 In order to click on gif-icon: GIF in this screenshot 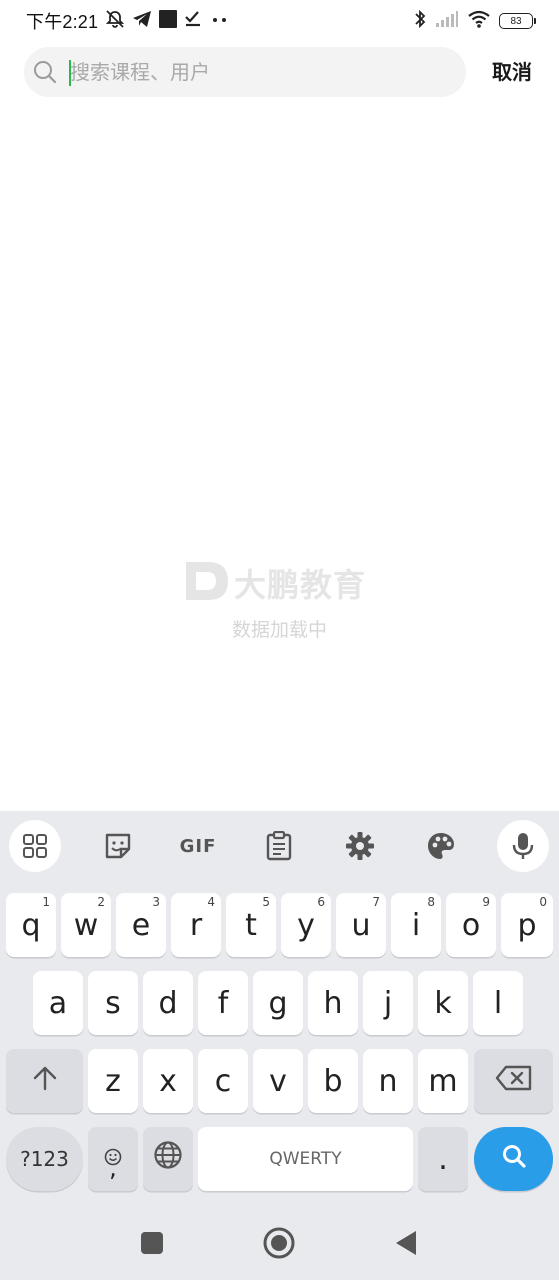, I will do `click(198, 846)`.